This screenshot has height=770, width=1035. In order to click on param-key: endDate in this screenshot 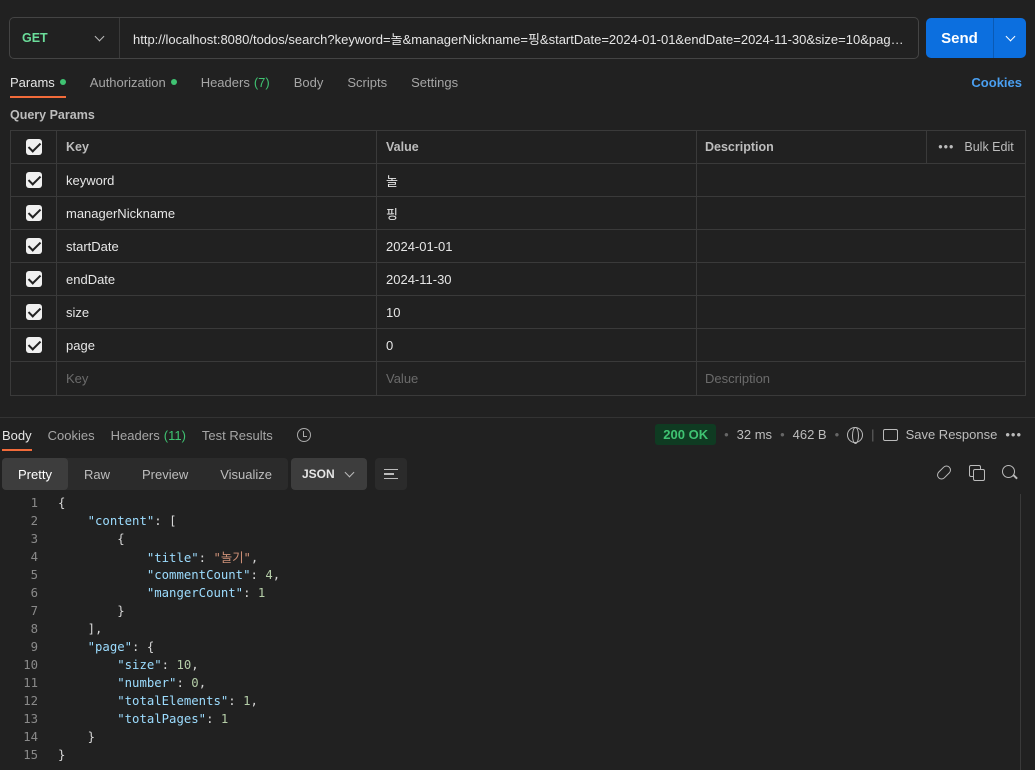, I will do `click(216, 279)`.